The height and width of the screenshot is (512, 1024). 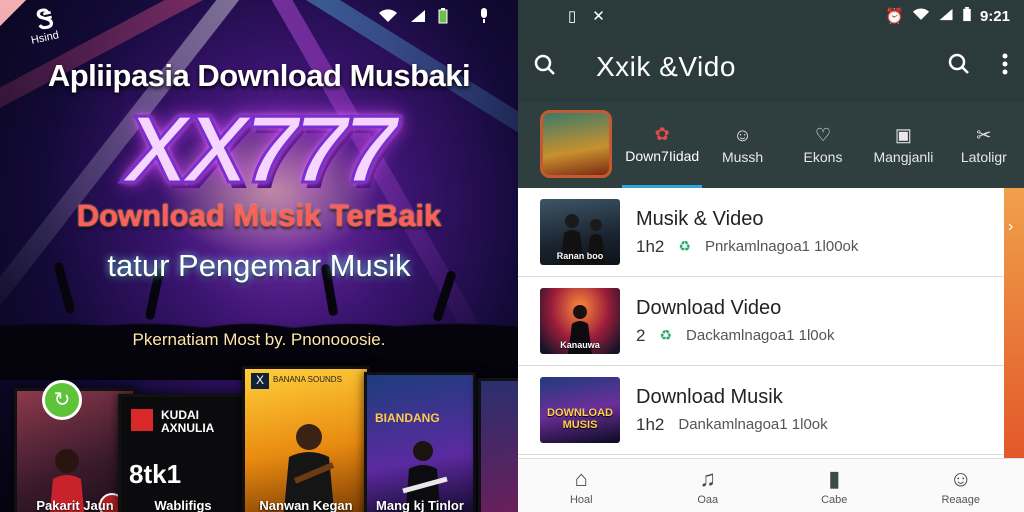 I want to click on item-title: Download Video, so click(x=709, y=307).